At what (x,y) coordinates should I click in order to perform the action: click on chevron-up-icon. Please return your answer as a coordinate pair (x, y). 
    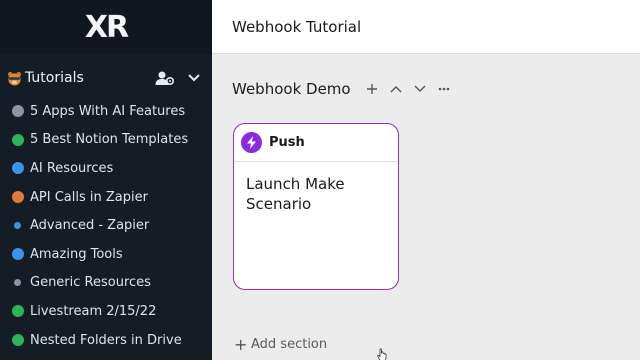
    Looking at the image, I should click on (396, 89).